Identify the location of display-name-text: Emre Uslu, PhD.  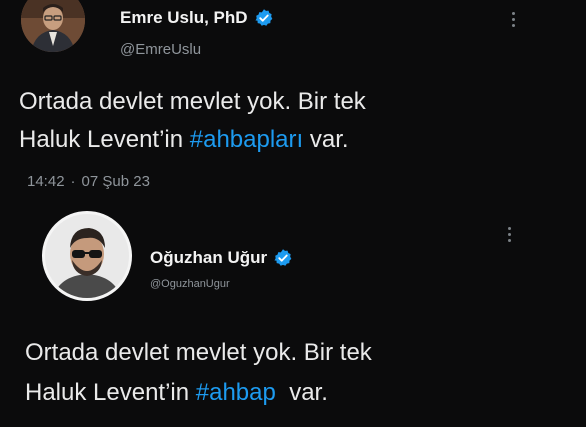
(184, 17).